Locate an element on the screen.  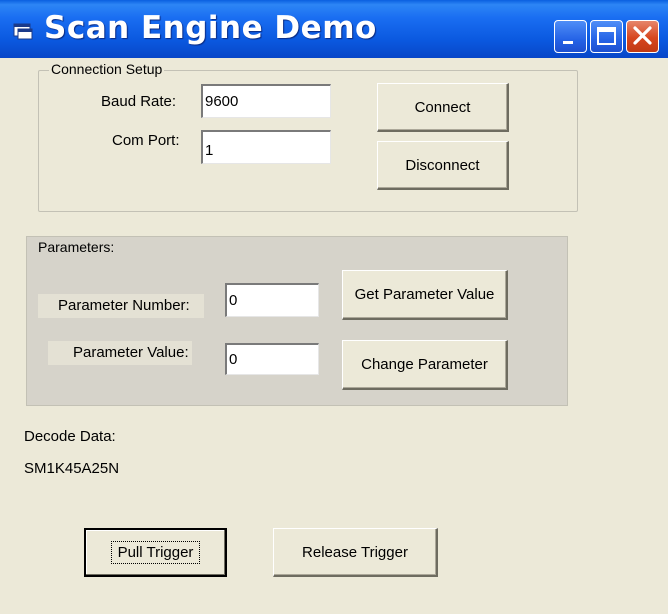
pull-trigger-label: Pull Trigger is located at coordinates (155, 552).